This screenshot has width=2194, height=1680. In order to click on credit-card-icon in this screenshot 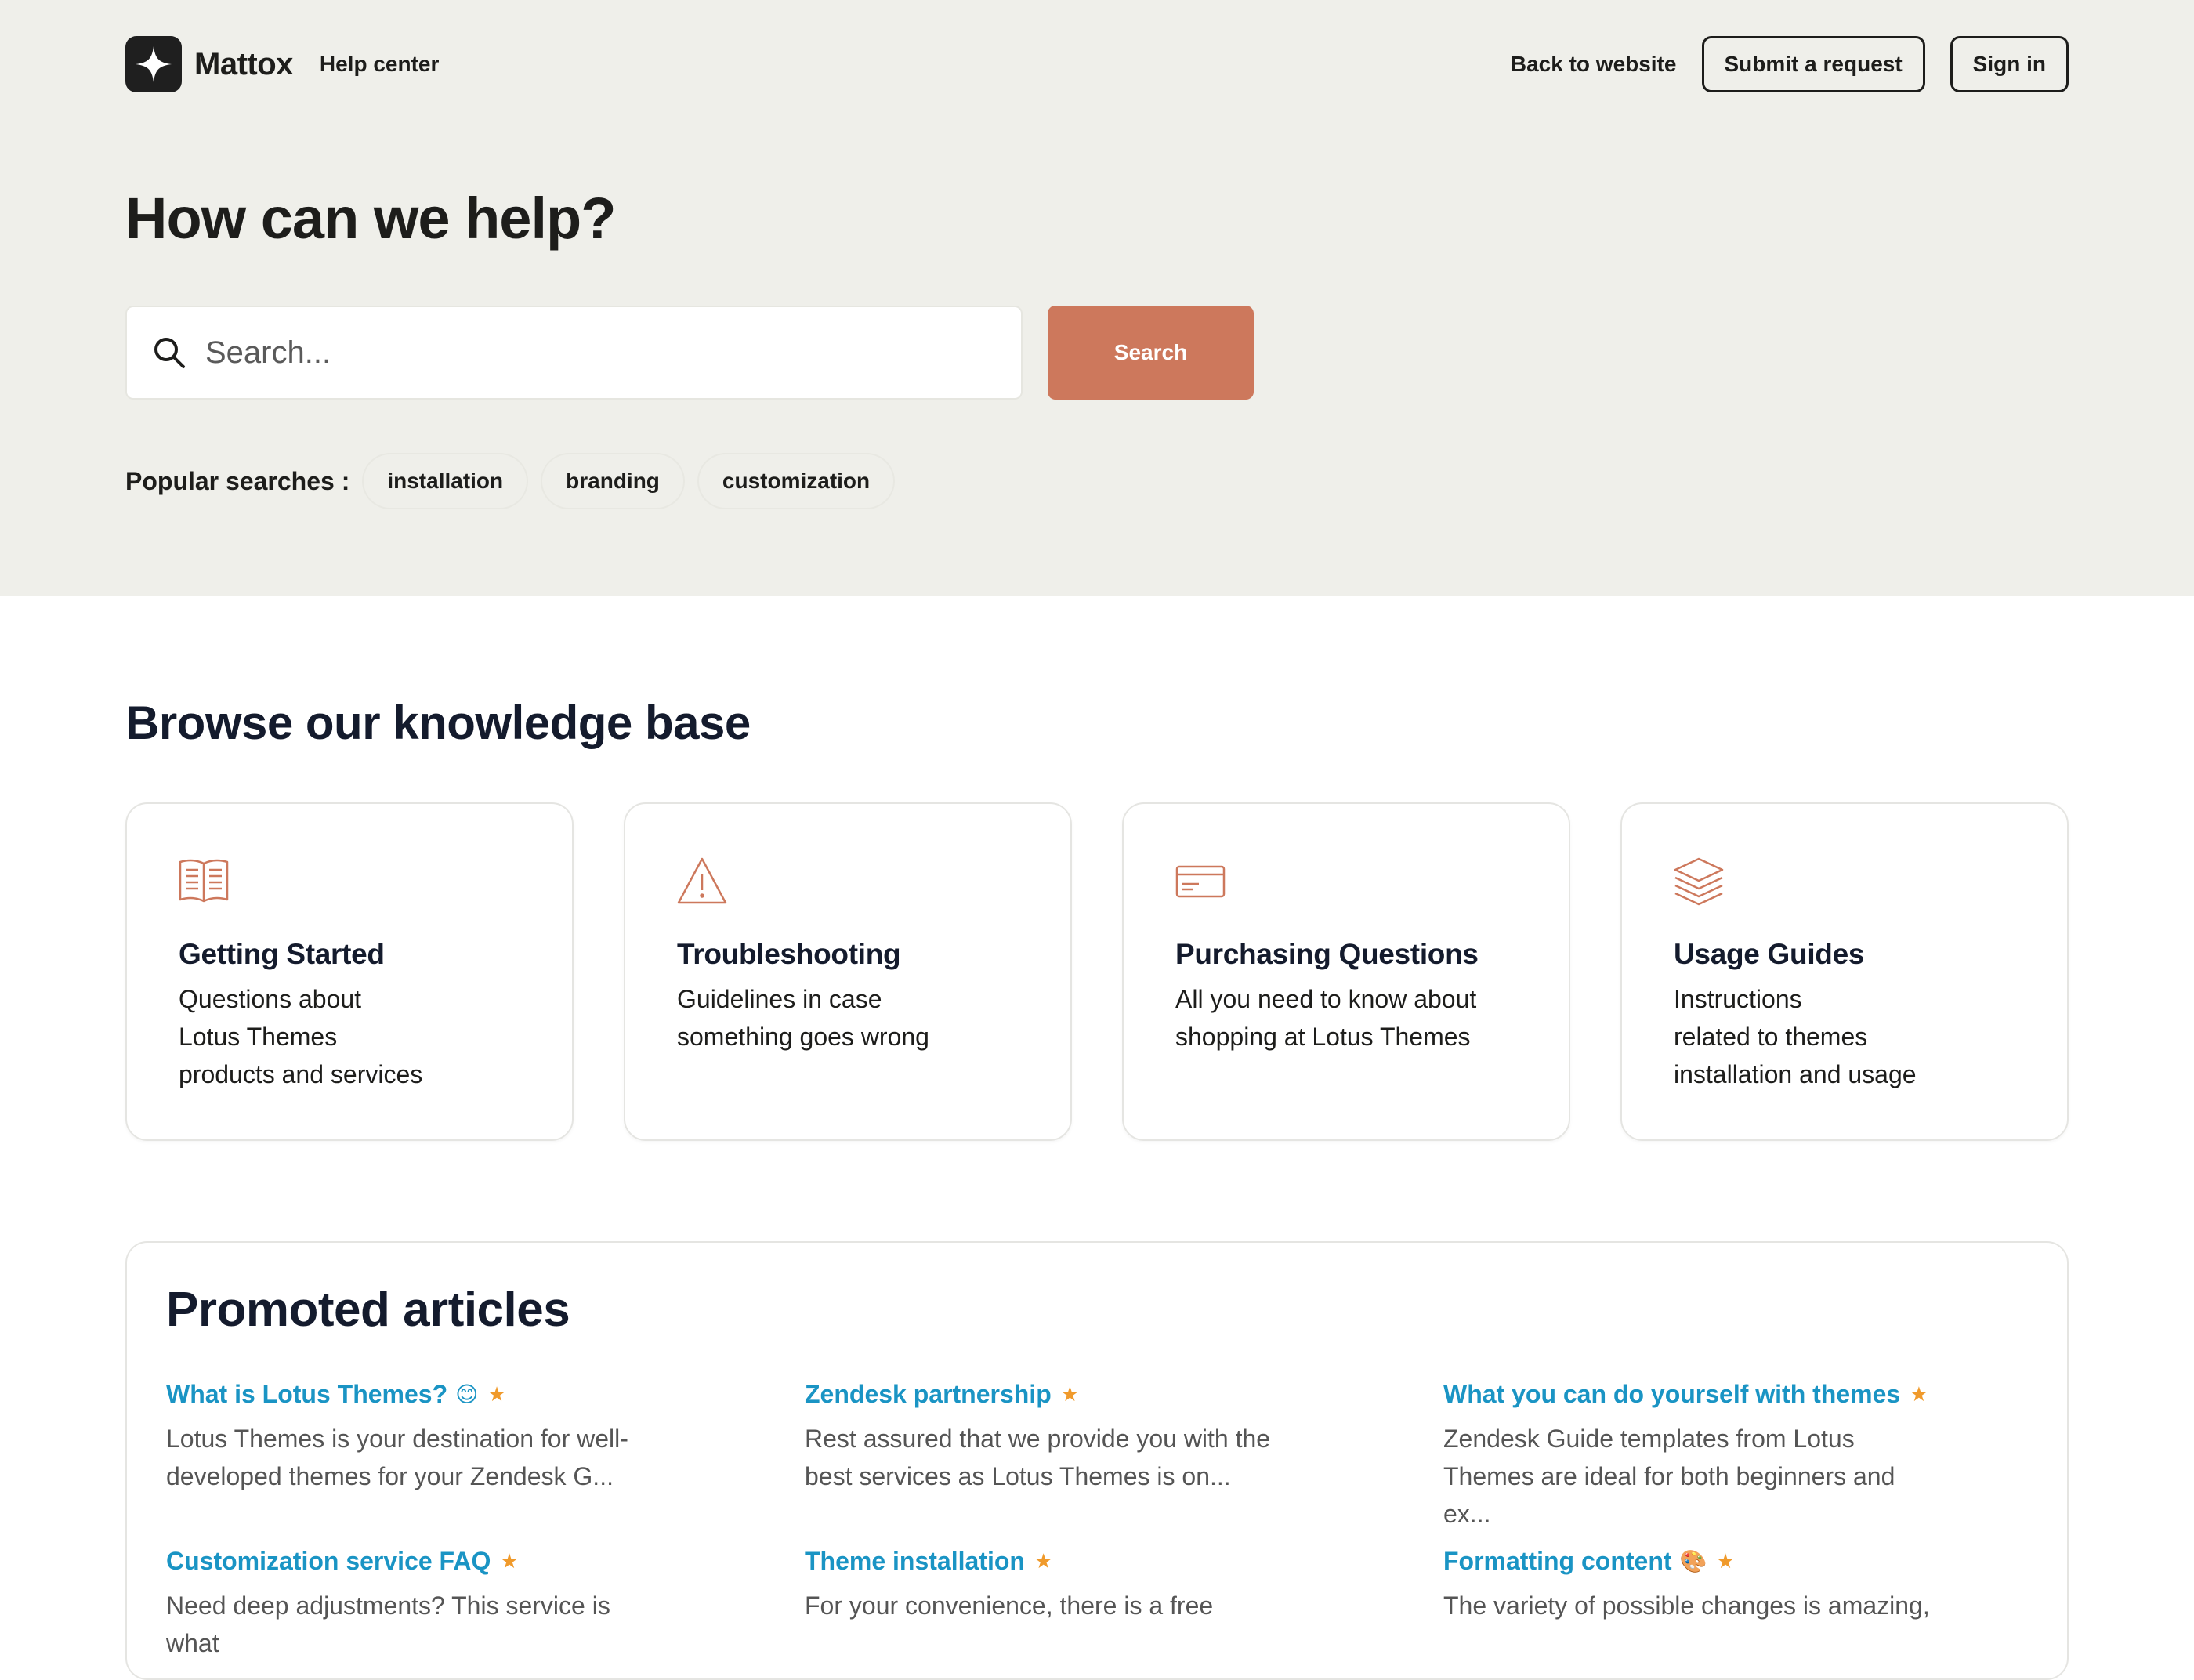, I will do `click(1200, 881)`.